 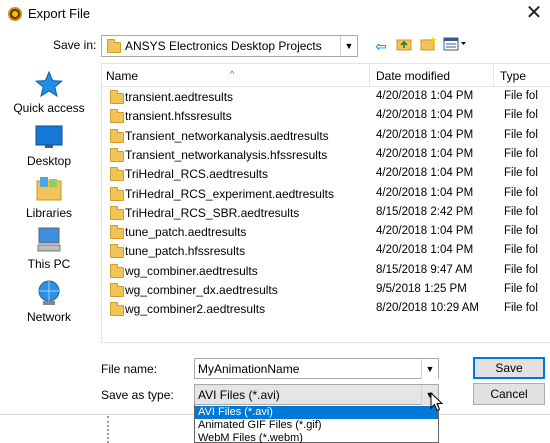 What do you see at coordinates (421, 289) in the screenshot?
I see `file-date: 9/5/2018 1:25 PM` at bounding box center [421, 289].